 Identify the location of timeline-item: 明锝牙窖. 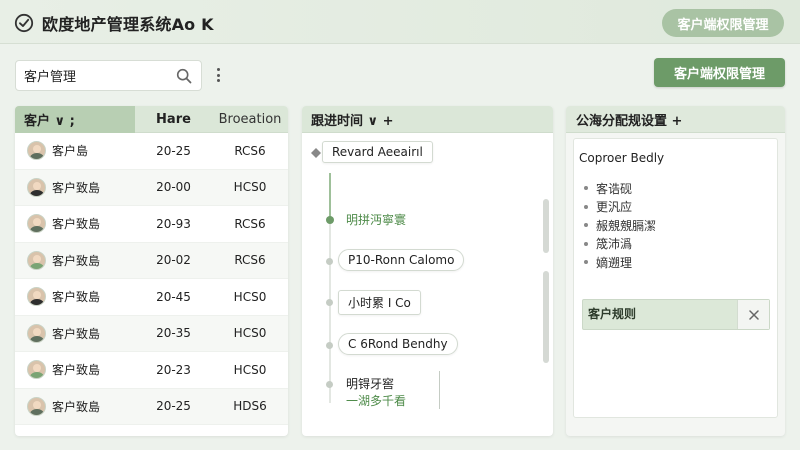
(370, 383).